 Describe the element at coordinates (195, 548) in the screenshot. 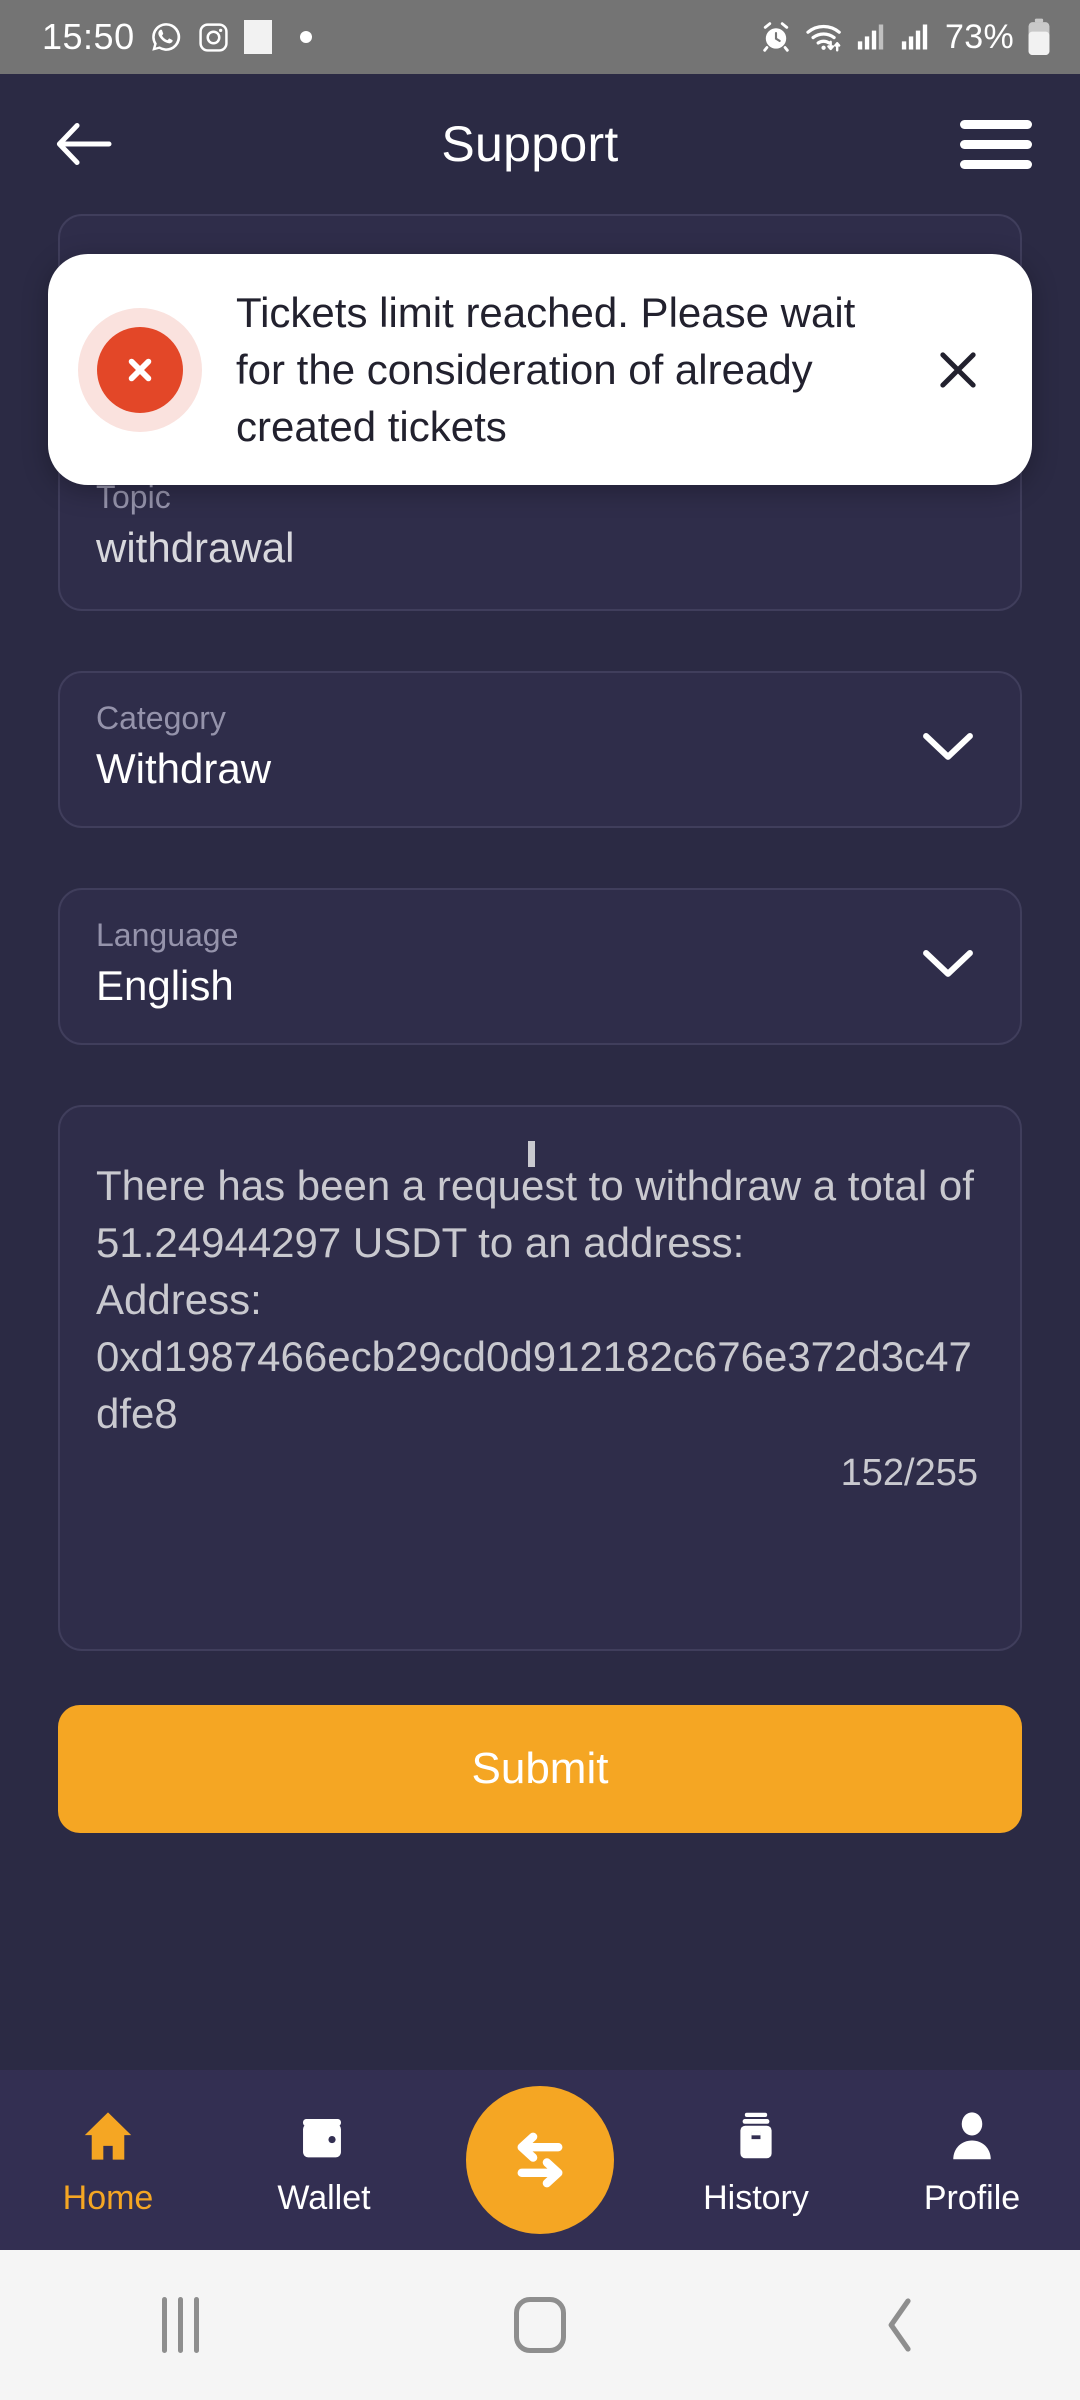

I see `topic-value: withdrawal` at that location.